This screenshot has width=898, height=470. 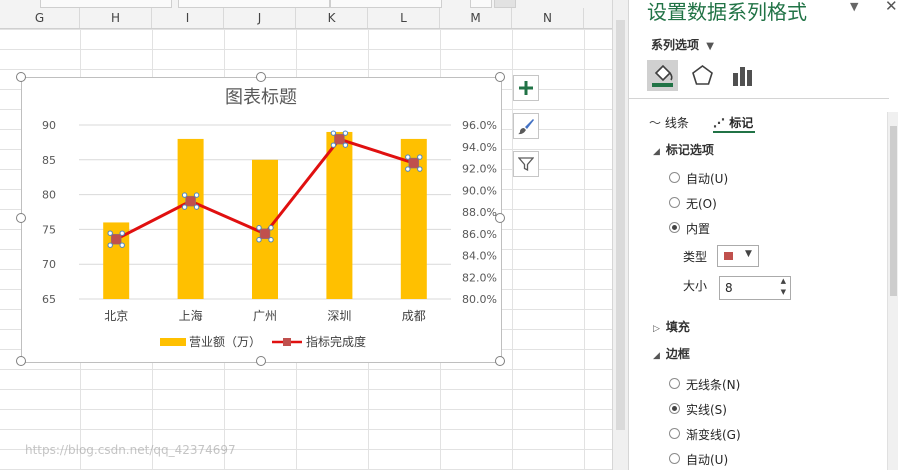 I want to click on marker-size-value: 8, so click(x=729, y=288).